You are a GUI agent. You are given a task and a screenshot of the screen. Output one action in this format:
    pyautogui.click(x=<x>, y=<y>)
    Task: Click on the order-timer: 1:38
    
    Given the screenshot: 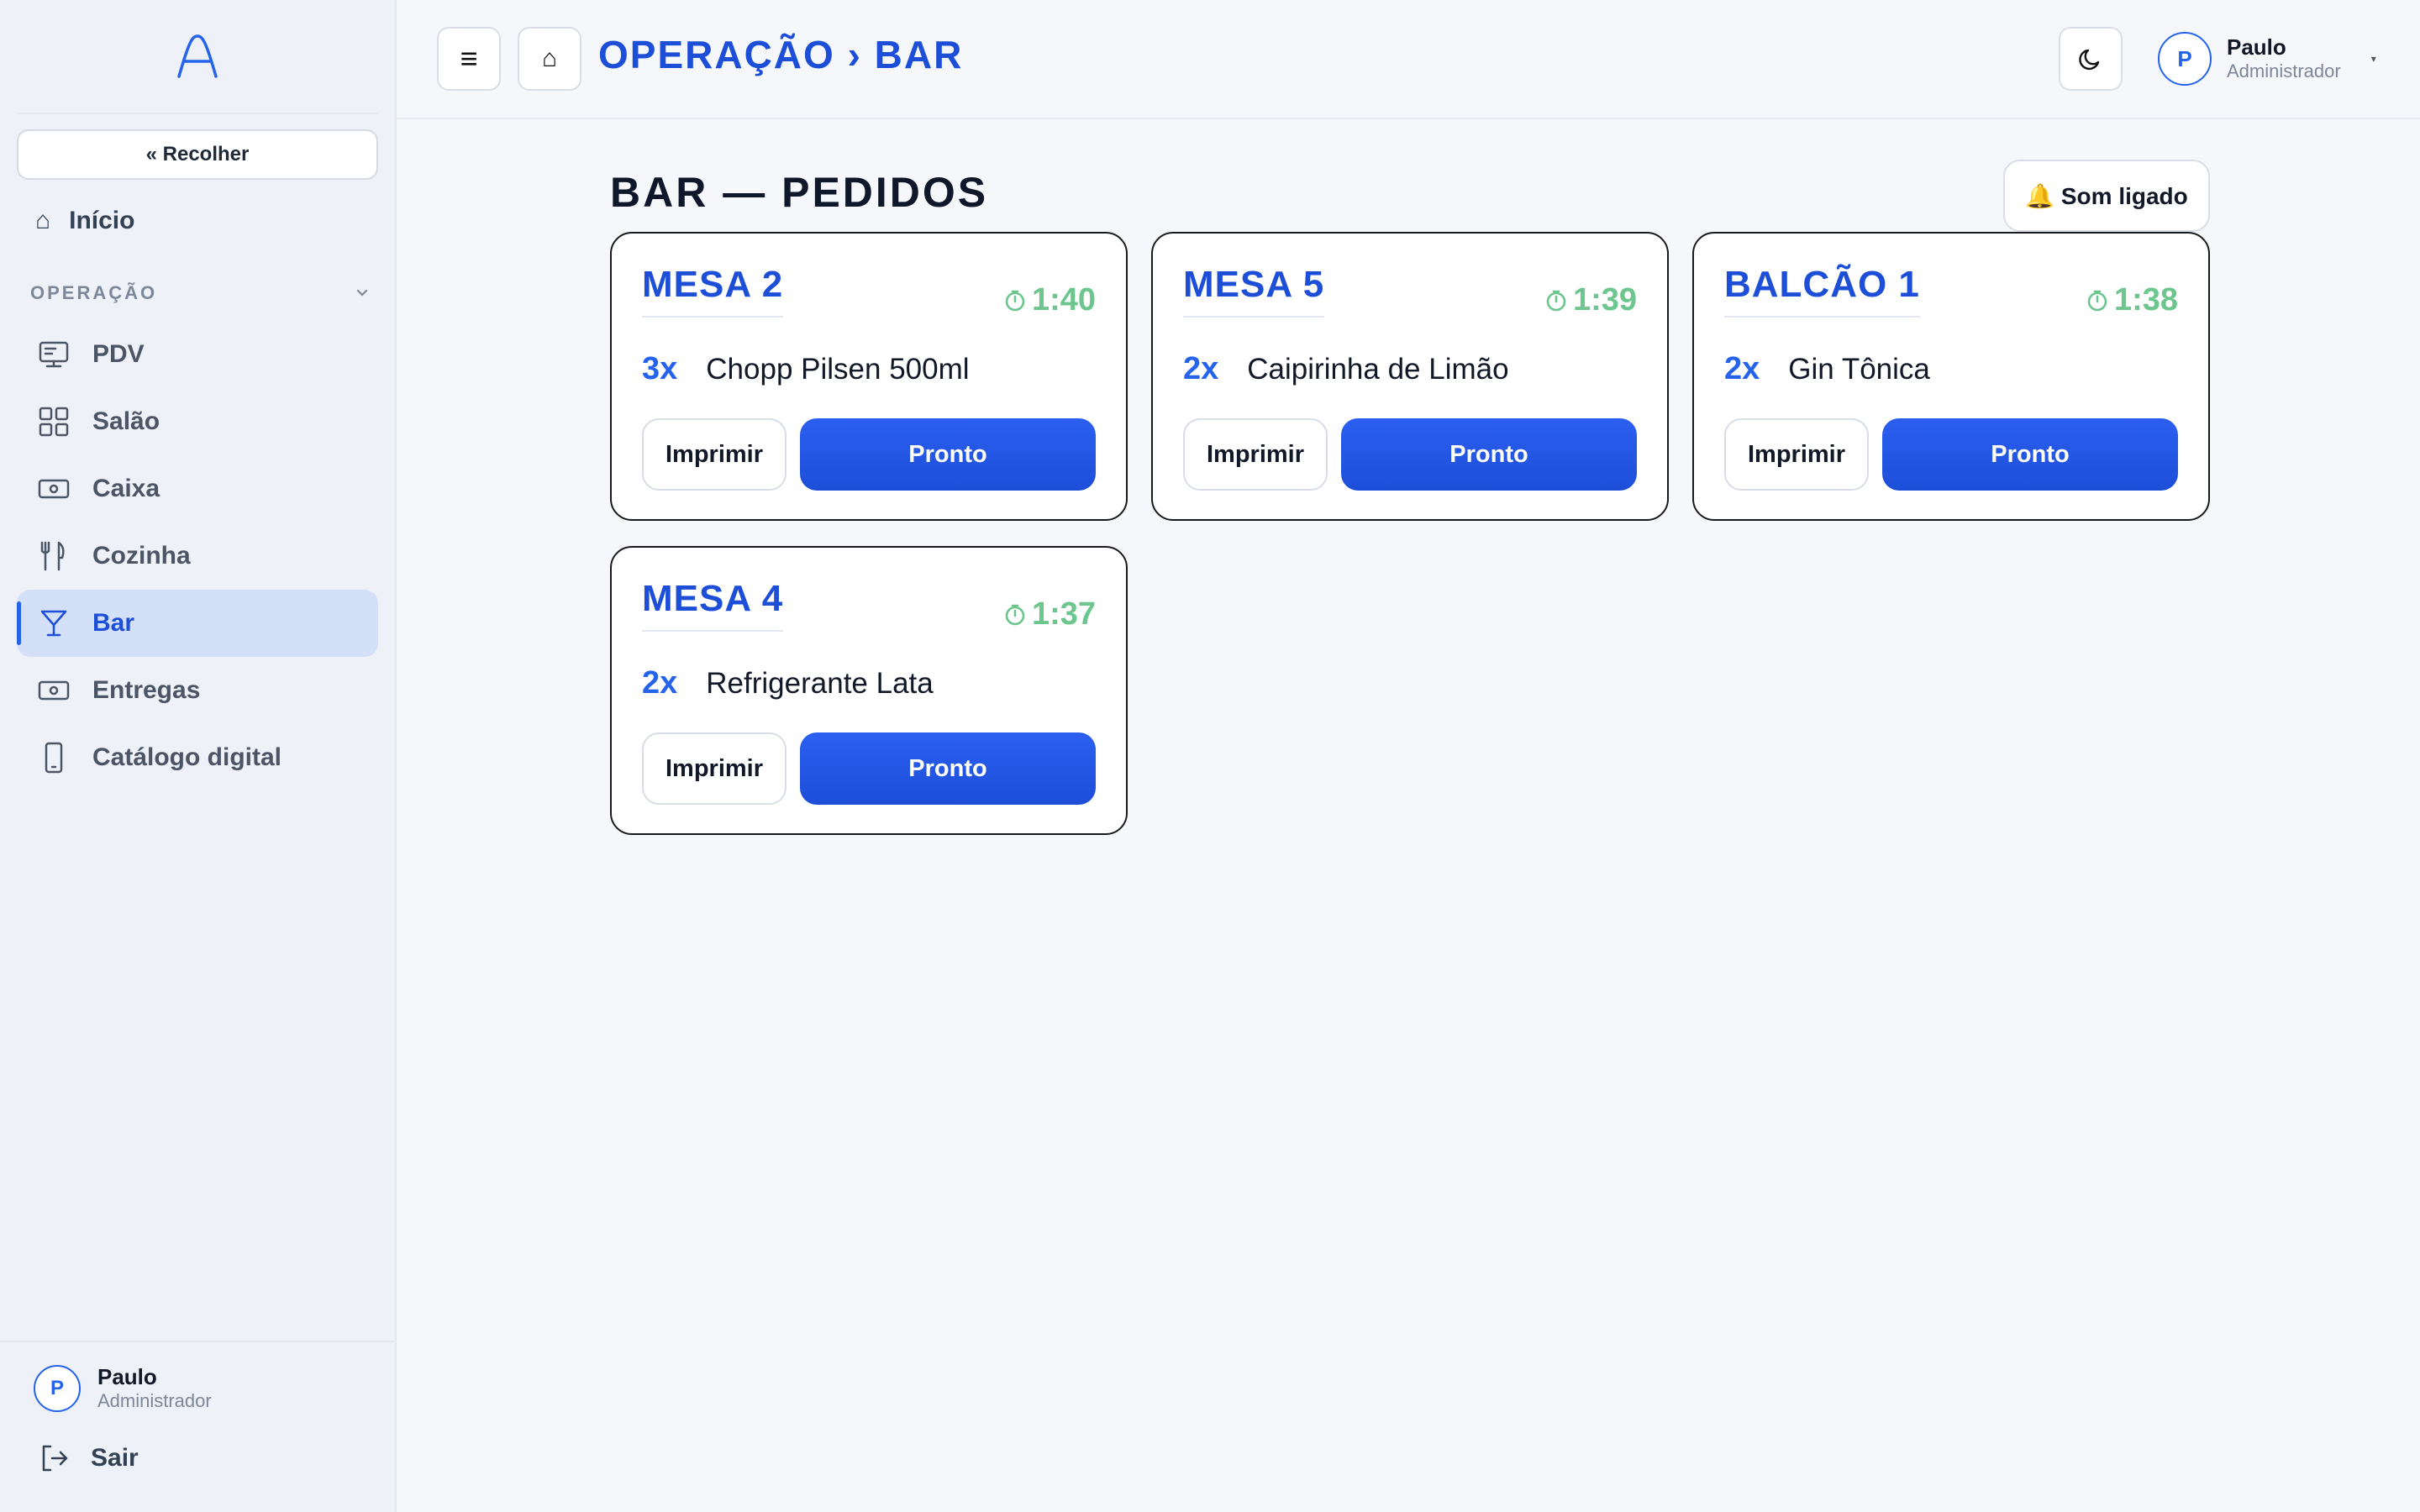 What is the action you would take?
    pyautogui.click(x=2132, y=300)
    